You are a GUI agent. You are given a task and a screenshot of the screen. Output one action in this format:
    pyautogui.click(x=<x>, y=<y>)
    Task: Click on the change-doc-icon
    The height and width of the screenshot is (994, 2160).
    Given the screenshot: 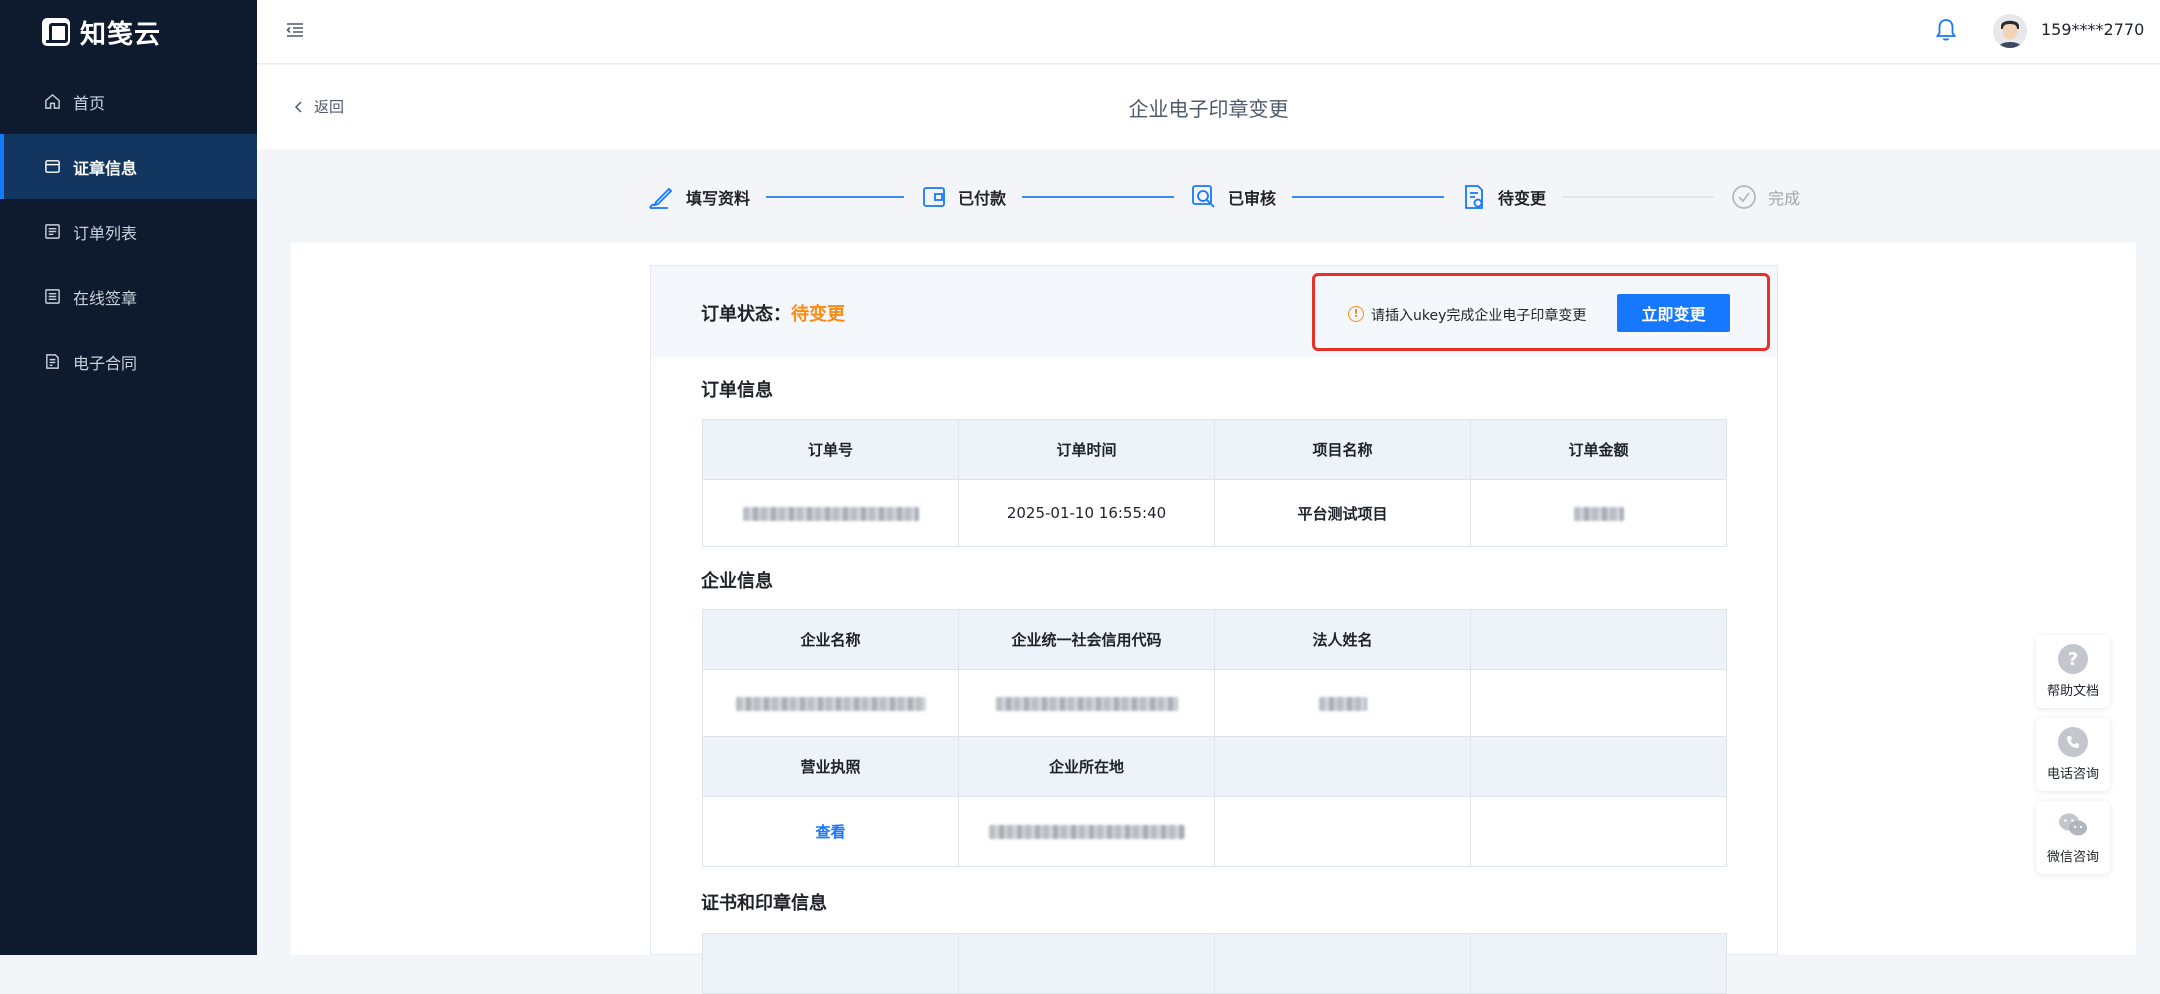 What is the action you would take?
    pyautogui.click(x=1474, y=197)
    